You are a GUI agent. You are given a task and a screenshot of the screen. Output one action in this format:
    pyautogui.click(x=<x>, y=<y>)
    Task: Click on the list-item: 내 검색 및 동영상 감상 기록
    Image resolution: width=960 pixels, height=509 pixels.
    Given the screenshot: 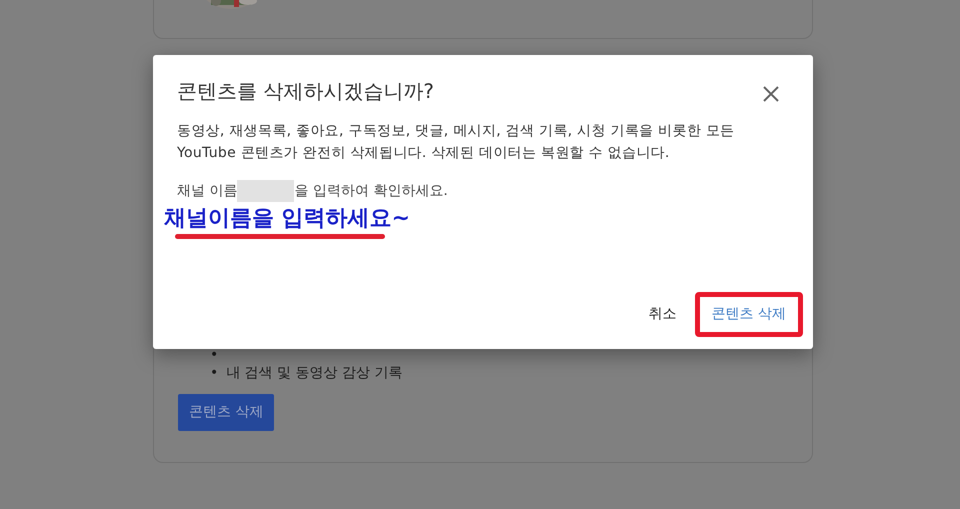 What is the action you would take?
    pyautogui.click(x=314, y=373)
    